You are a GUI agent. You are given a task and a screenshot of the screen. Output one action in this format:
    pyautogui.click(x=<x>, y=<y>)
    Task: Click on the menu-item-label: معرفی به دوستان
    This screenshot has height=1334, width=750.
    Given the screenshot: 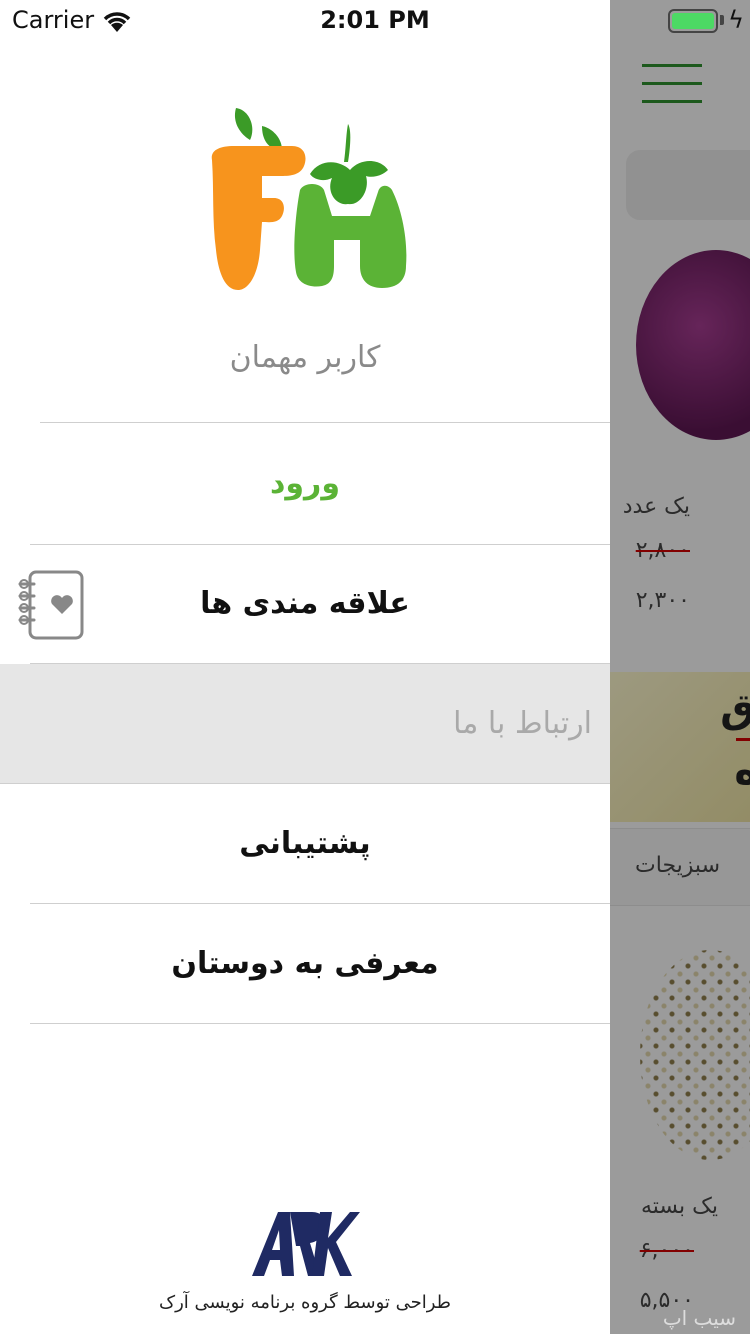 What is the action you would take?
    pyautogui.click(x=305, y=963)
    